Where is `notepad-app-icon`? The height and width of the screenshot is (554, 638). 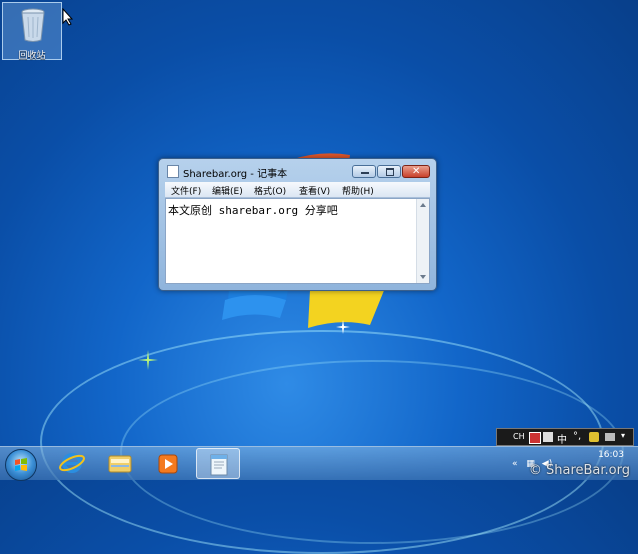
notepad-app-icon is located at coordinates (219, 465).